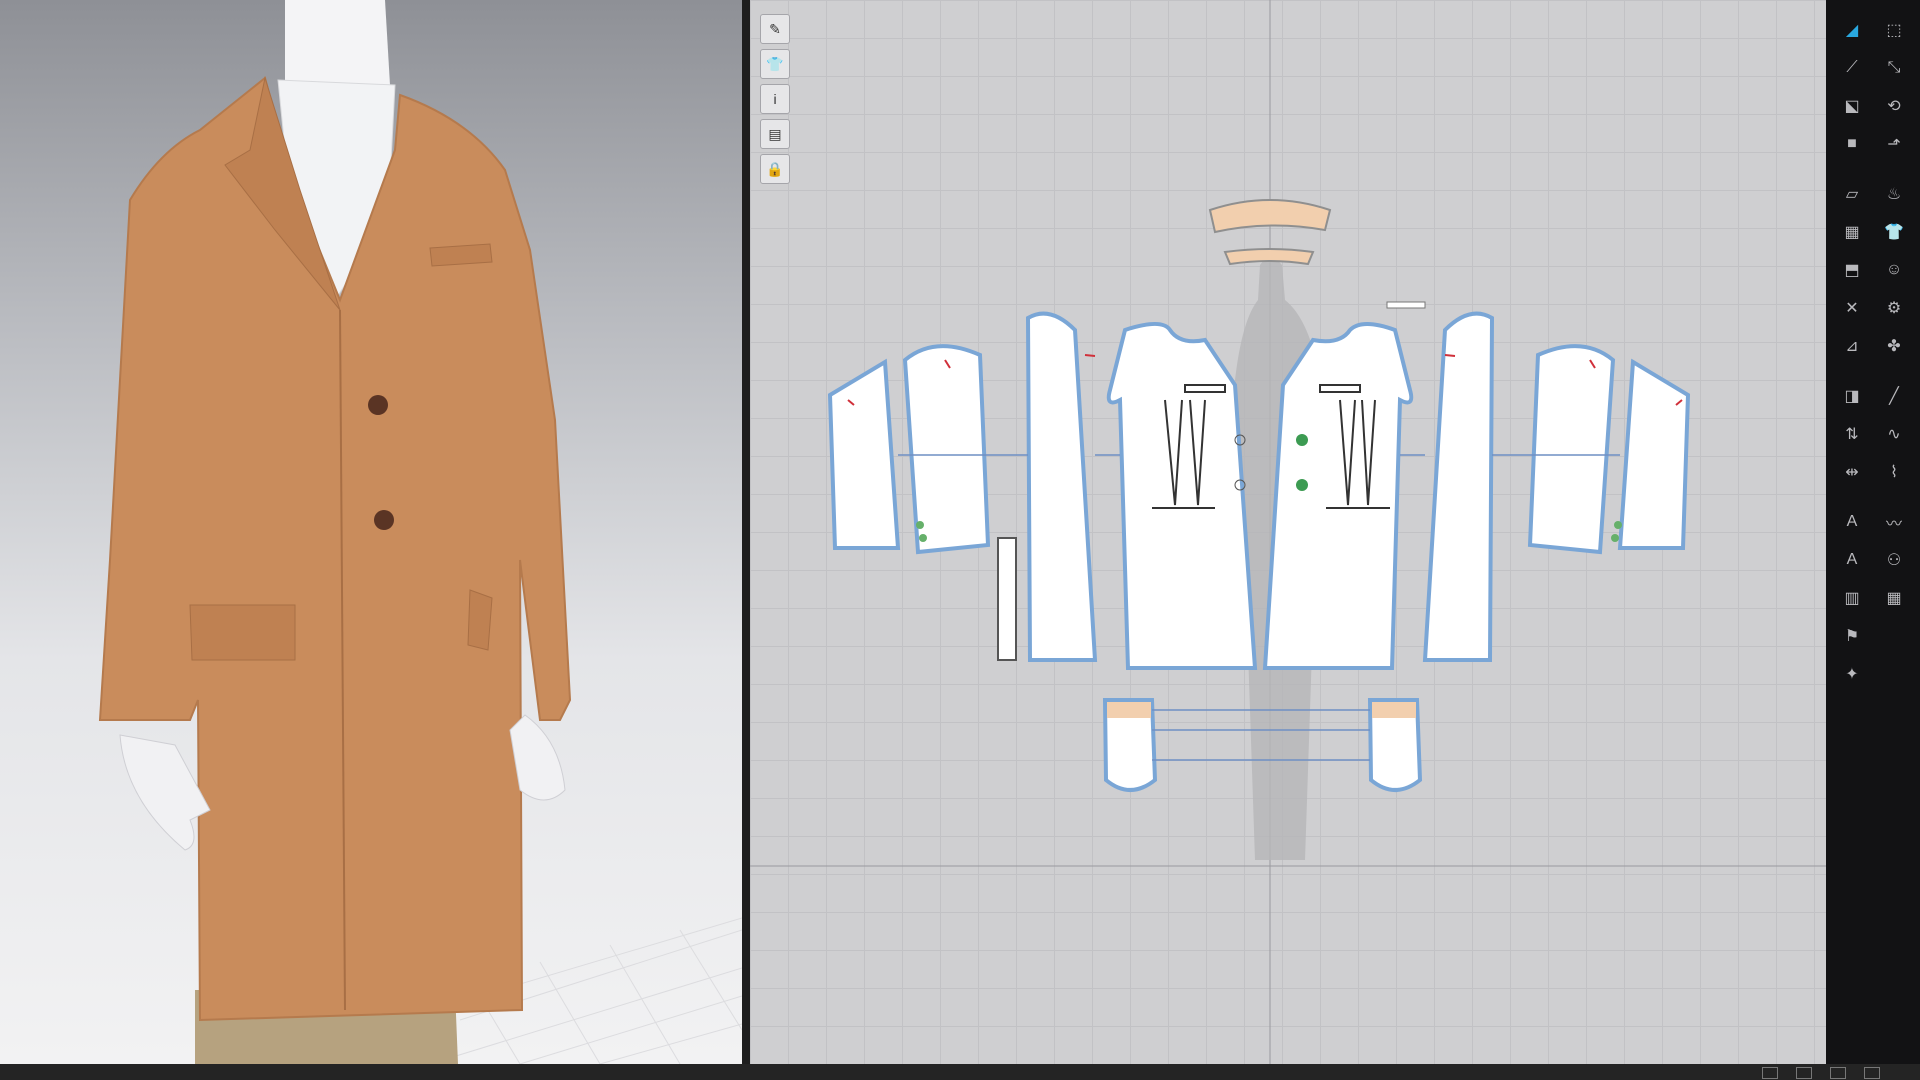 This screenshot has height=1080, width=1920. I want to click on texture-edit-icon: ▦, so click(1852, 232).